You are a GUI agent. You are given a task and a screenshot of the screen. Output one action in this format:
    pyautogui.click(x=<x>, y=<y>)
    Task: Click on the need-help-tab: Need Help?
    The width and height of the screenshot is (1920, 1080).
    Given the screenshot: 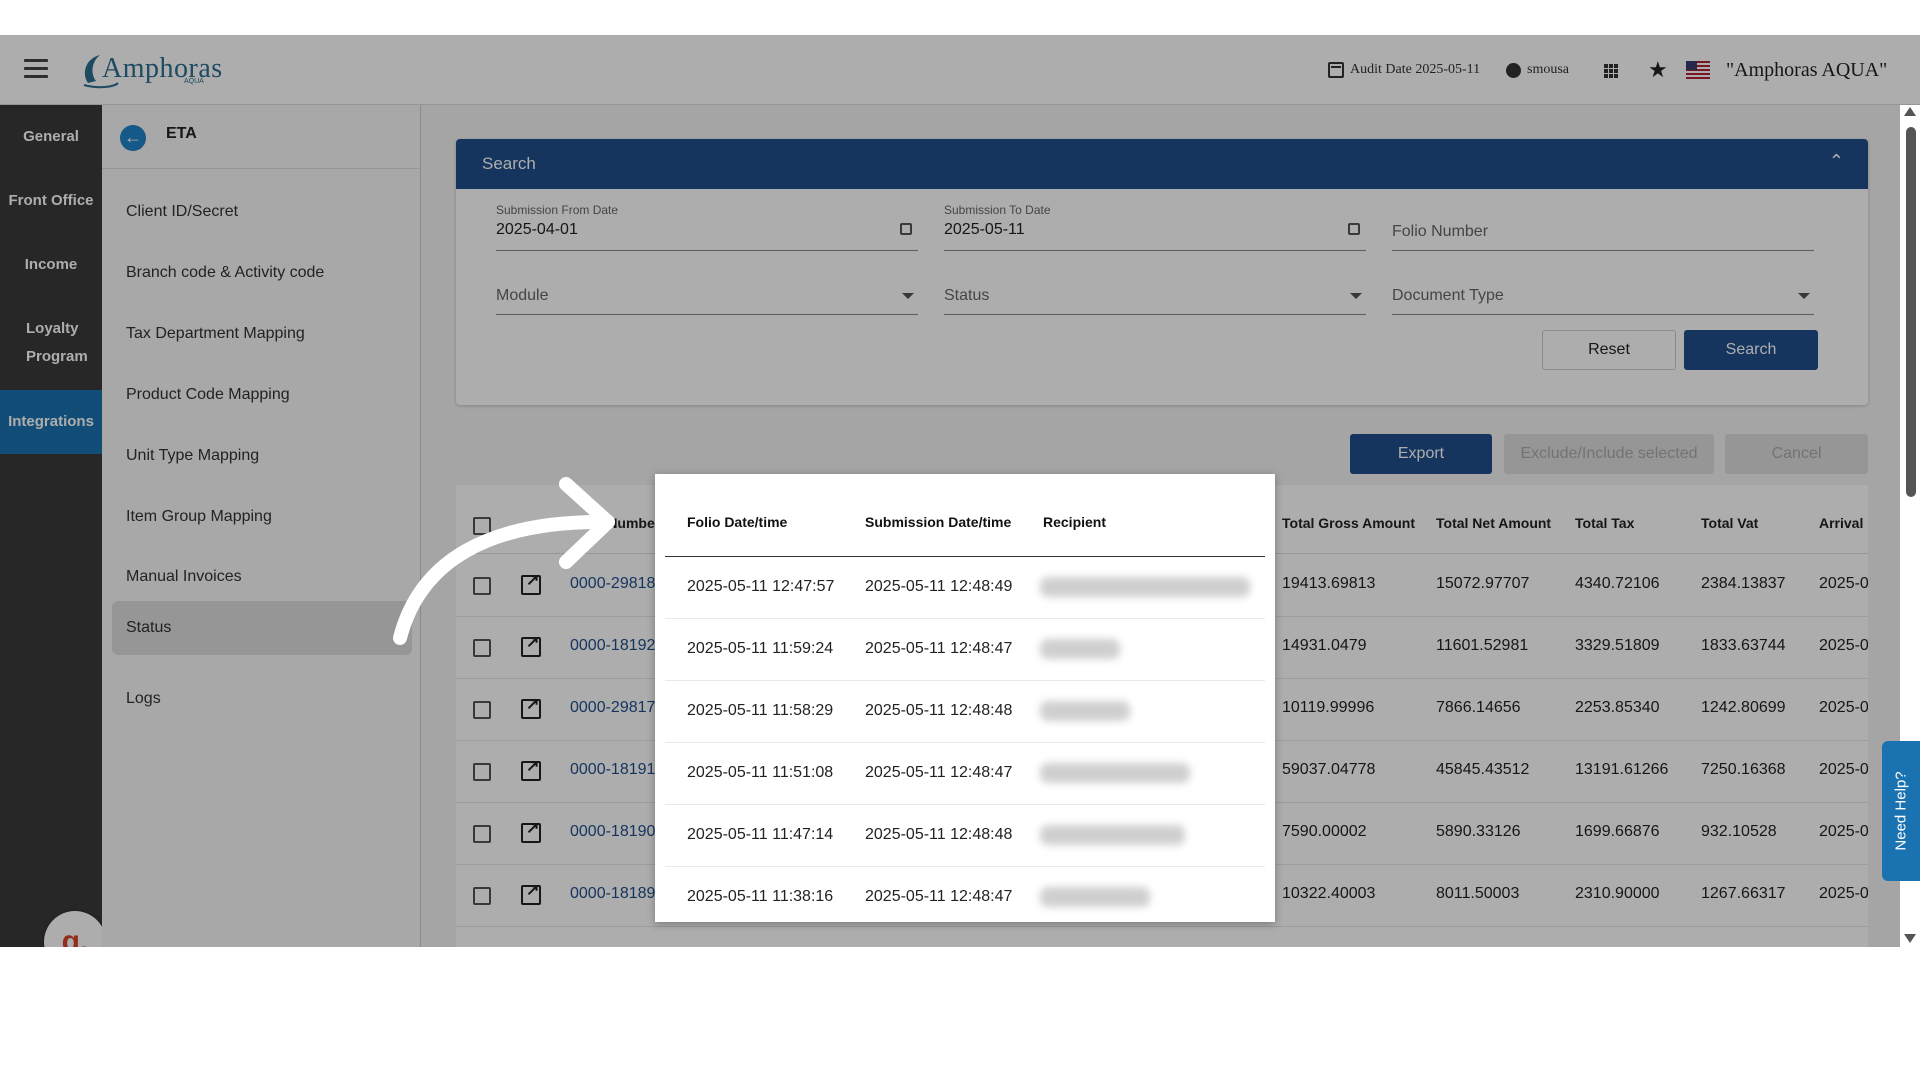 What is the action you would take?
    pyautogui.click(x=1901, y=811)
    